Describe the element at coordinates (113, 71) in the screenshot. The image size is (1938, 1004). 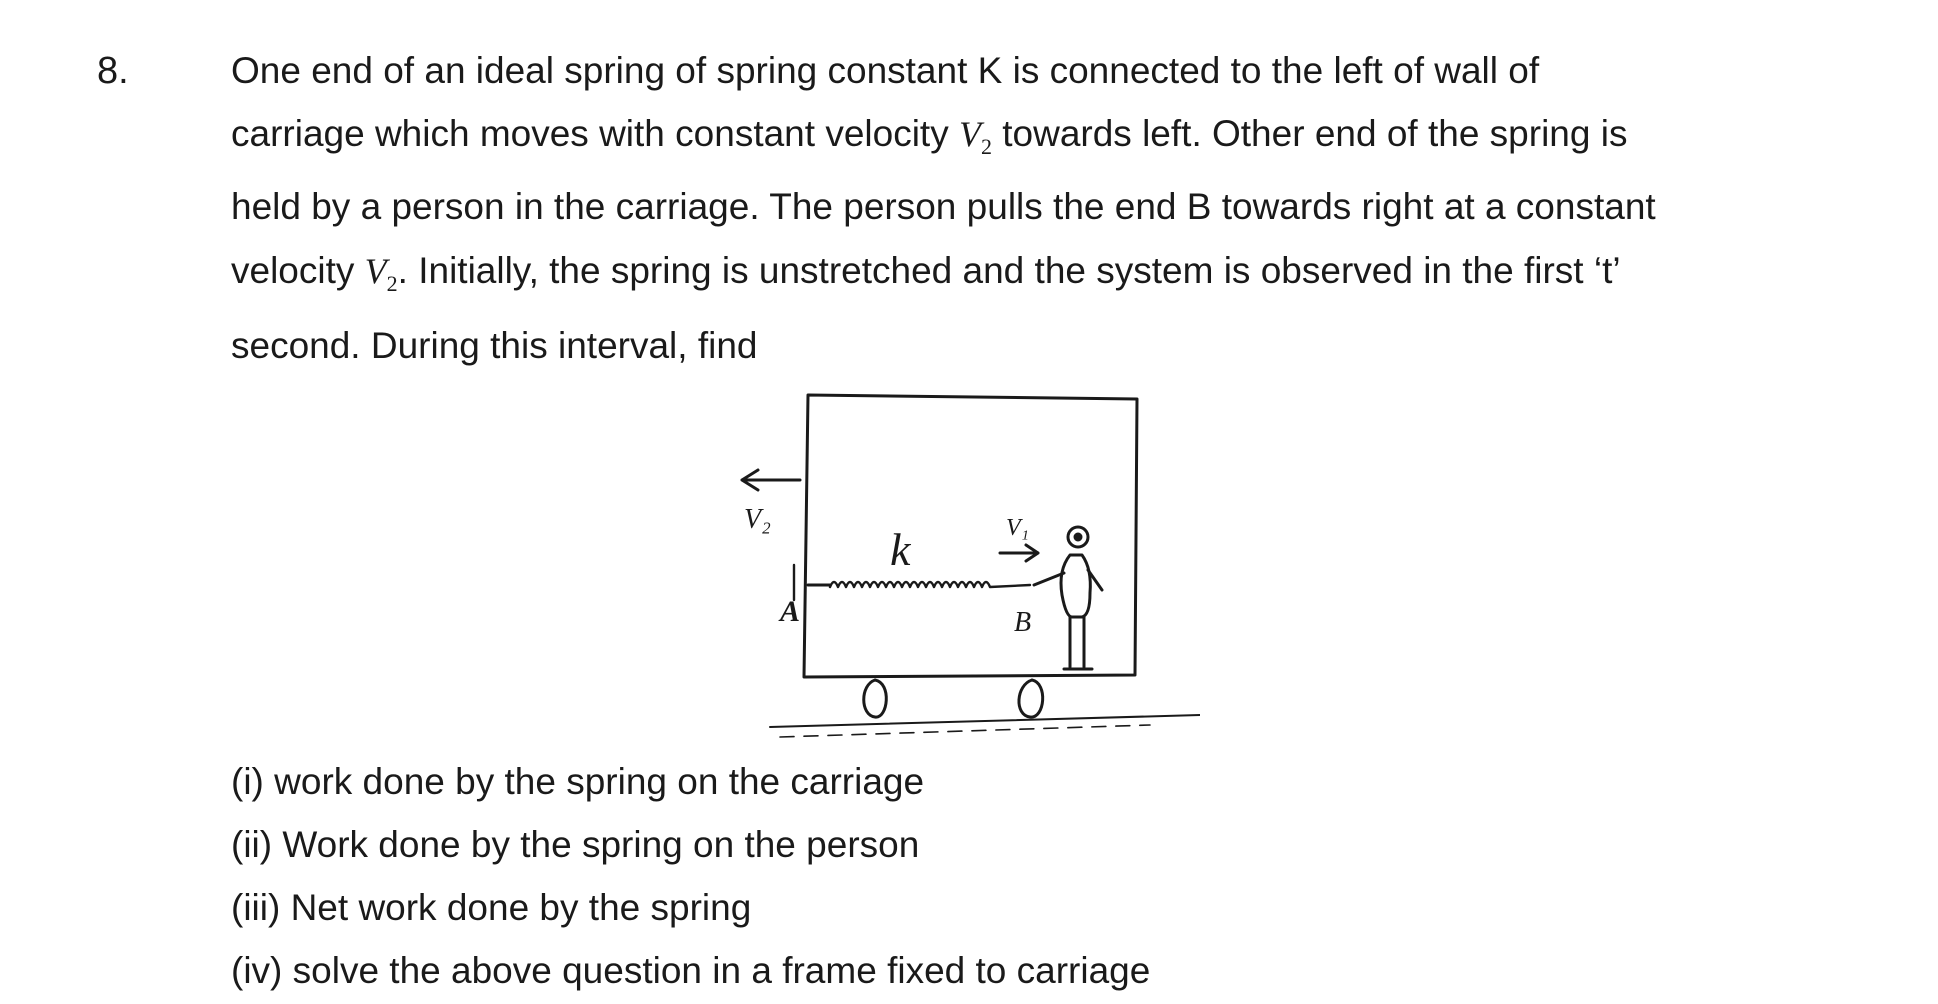
I see `question-number: 8.` at that location.